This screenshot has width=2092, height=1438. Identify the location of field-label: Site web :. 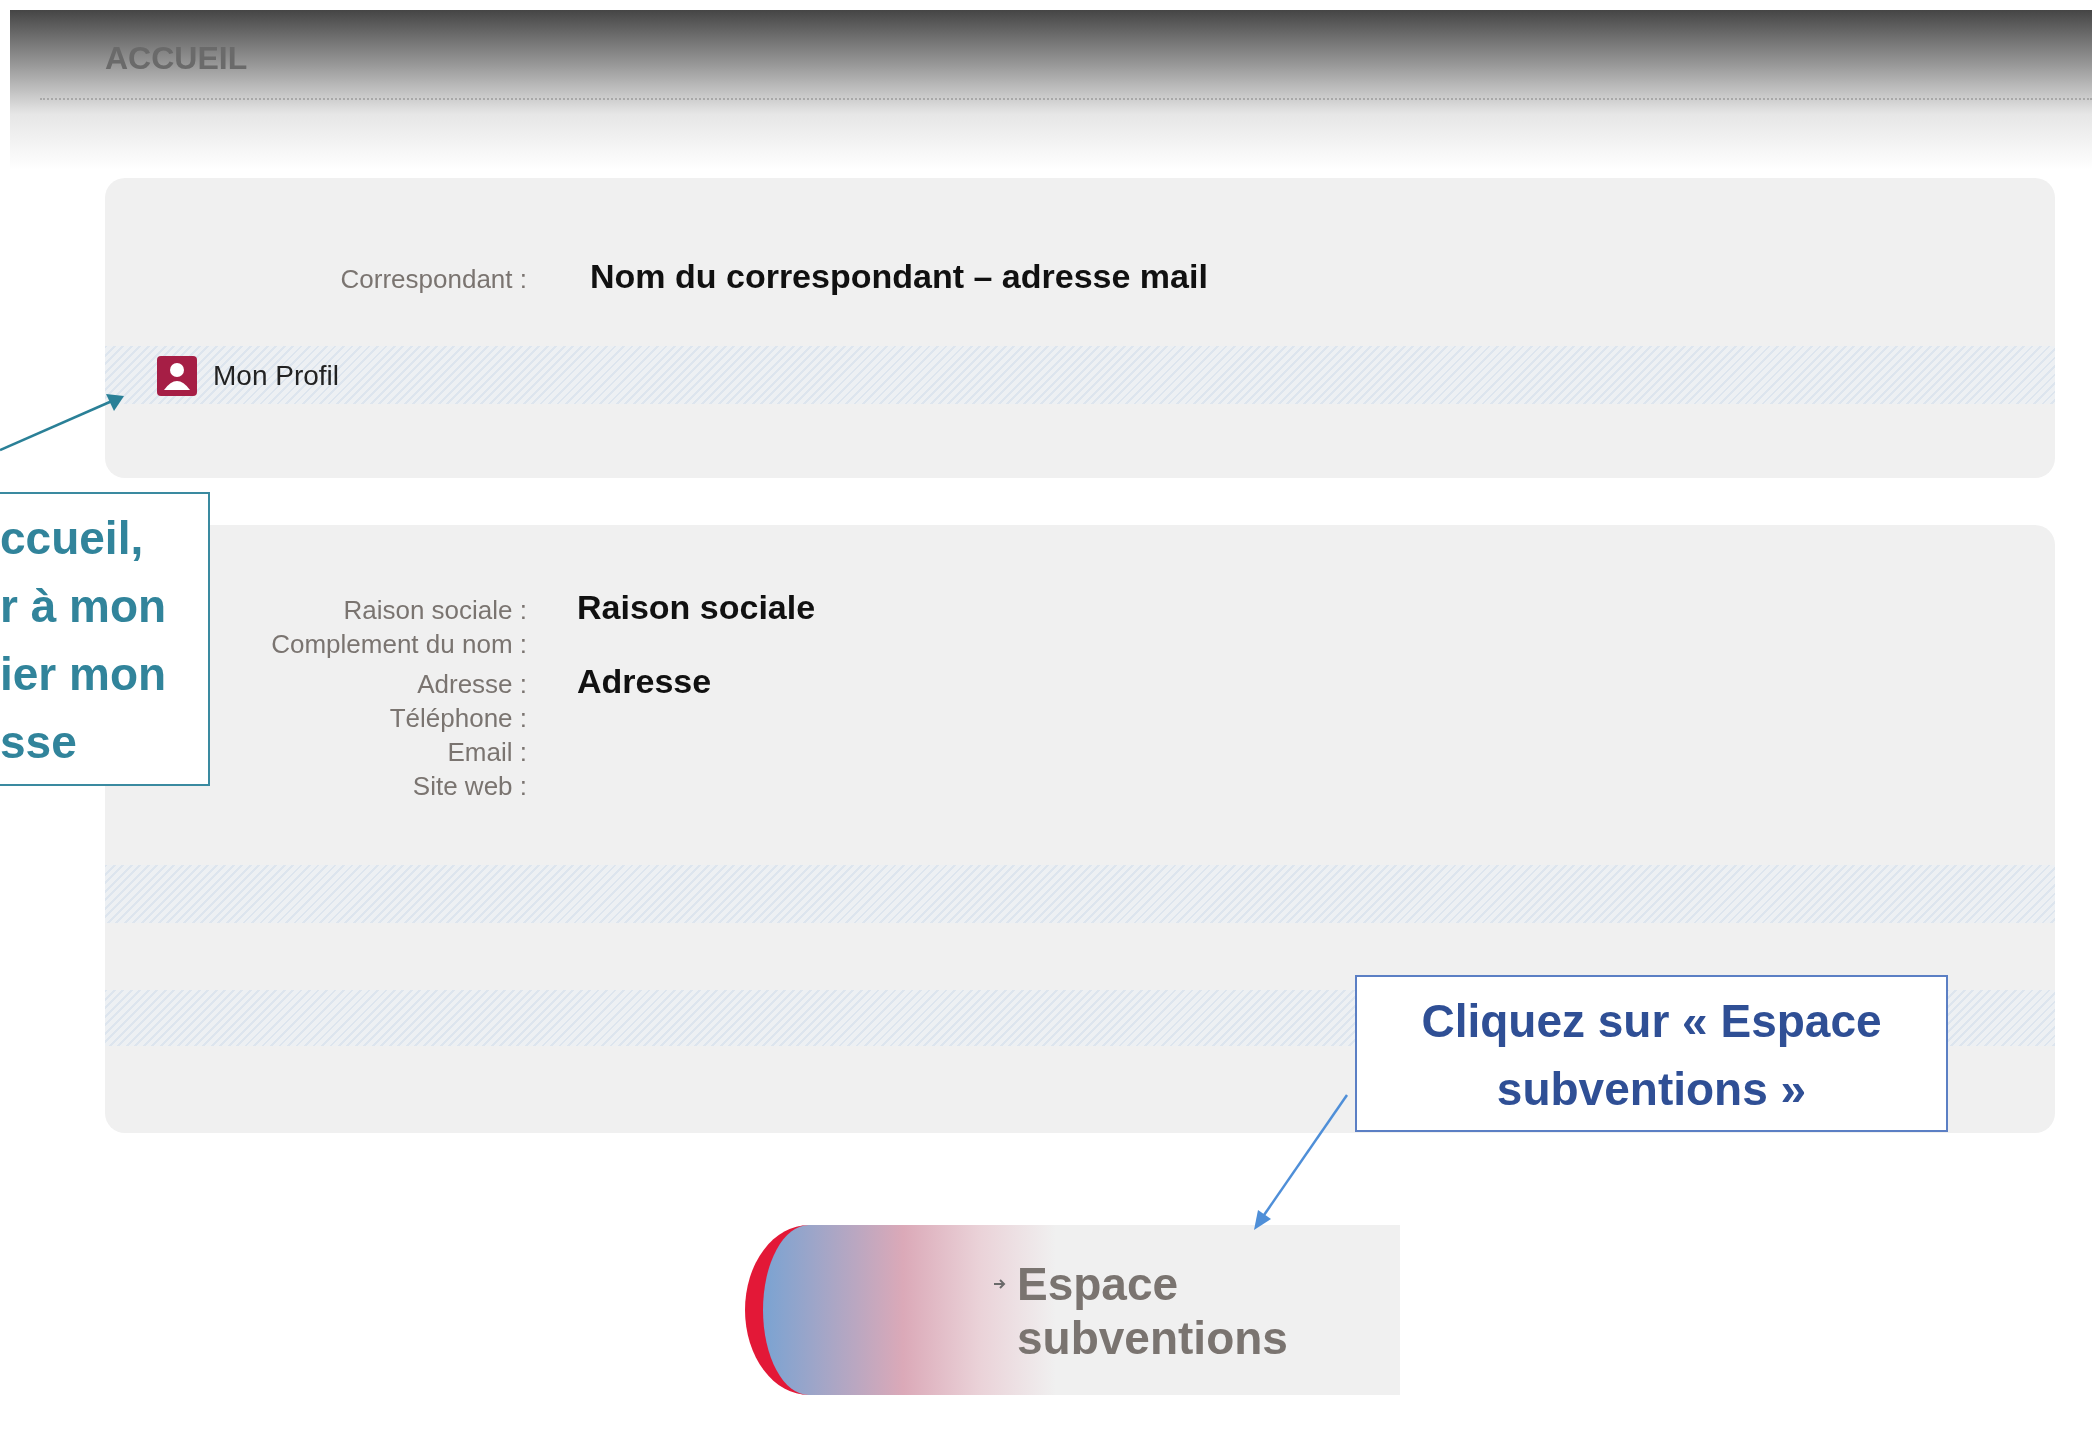
(469, 786).